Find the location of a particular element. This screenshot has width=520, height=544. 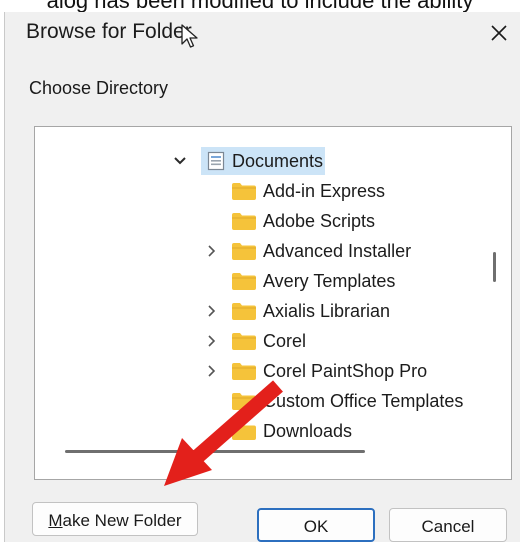

title-bar: Browse for Folder is located at coordinates (262, 35).